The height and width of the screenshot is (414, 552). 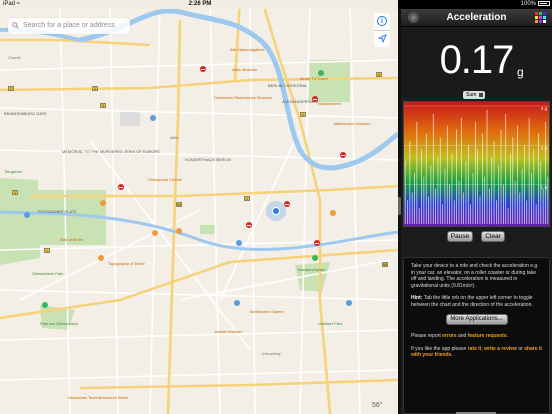 What do you see at coordinates (417, 298) in the screenshot?
I see `hint-label: Hint:` at bounding box center [417, 298].